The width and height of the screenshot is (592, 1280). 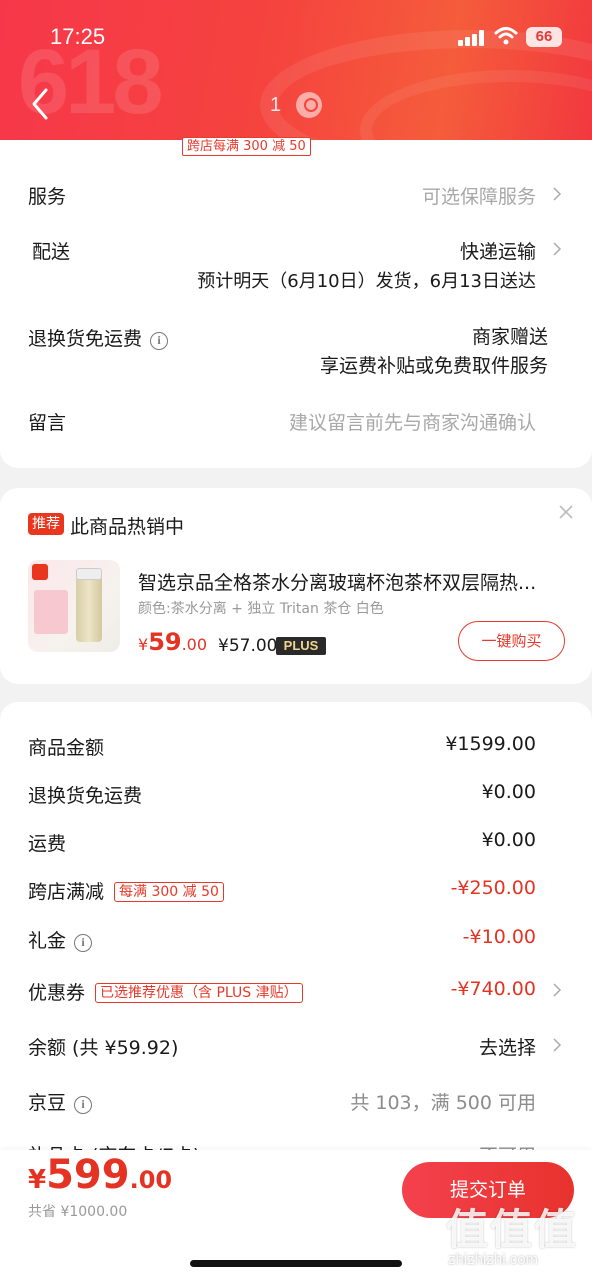 I want to click on return-shipping-label: 退换货免运费 i, so click(x=98, y=337).